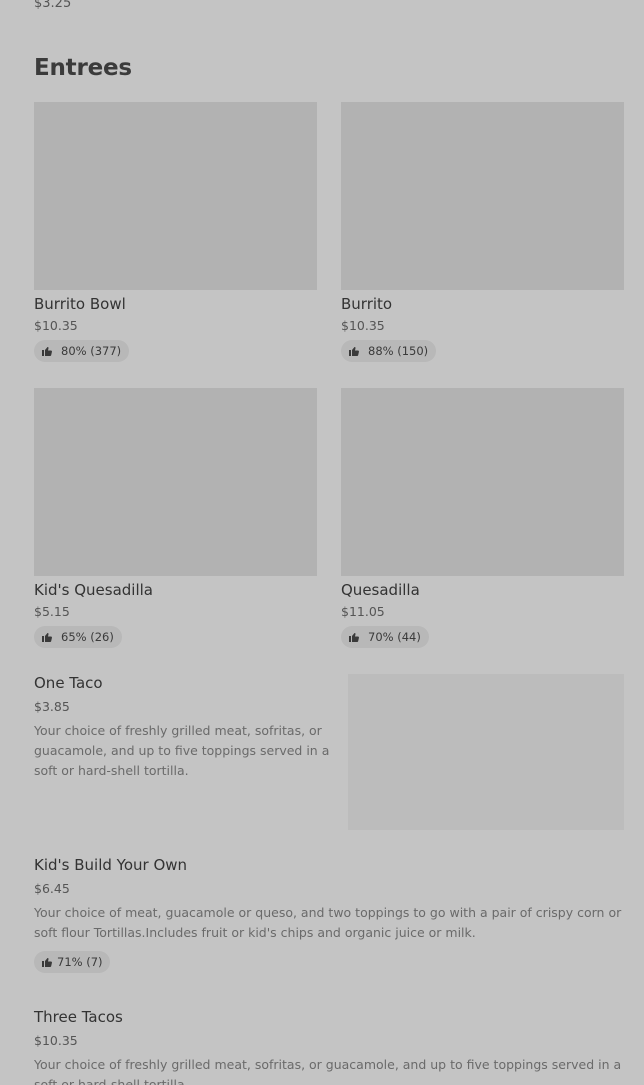 Image resolution: width=644 pixels, height=1085 pixels. I want to click on menu-card: Quesadilla $11.05 70% (44), so click(482, 518).